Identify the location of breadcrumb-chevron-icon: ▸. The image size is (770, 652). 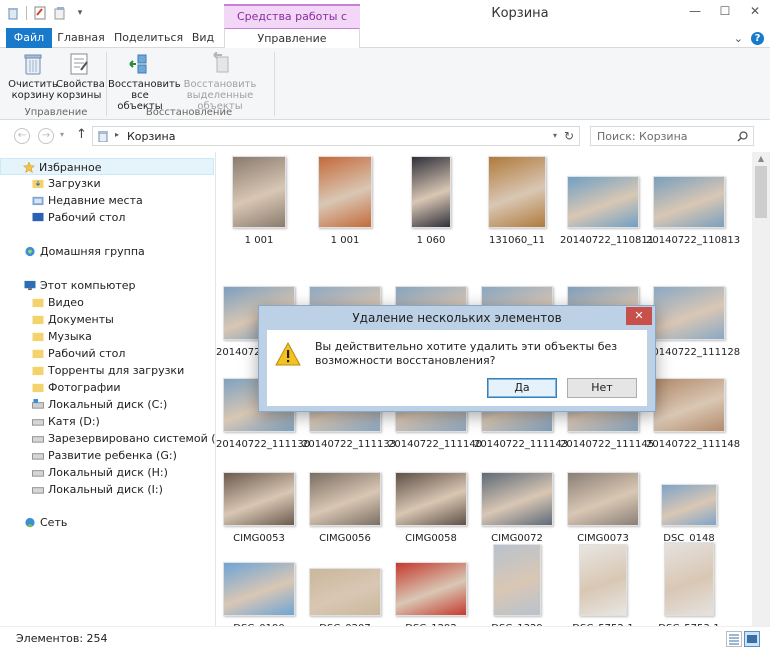
(117, 134).